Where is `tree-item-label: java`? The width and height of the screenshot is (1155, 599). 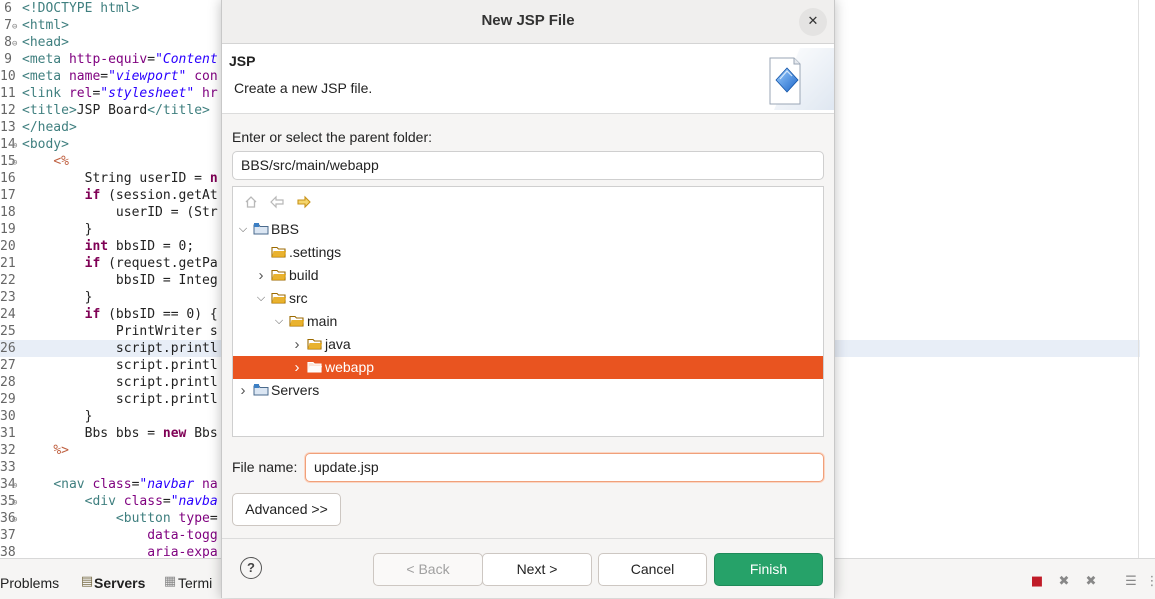 tree-item-label: java is located at coordinates (338, 344).